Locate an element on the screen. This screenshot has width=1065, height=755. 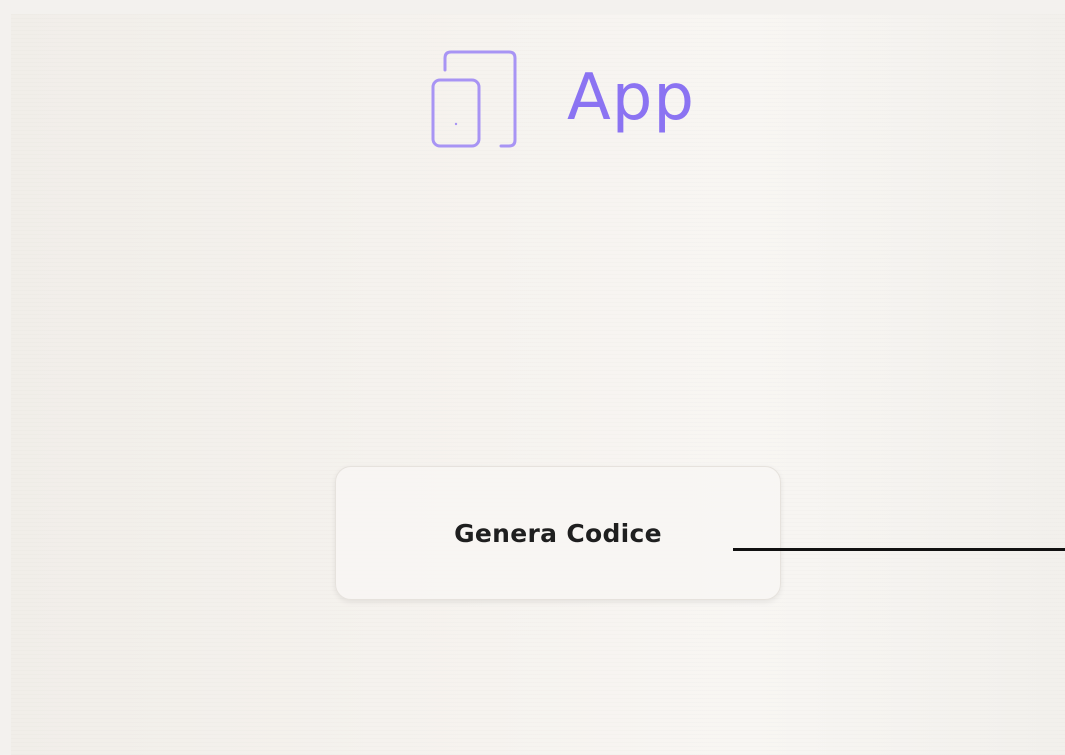
generate-code-button-label: Genera Codice is located at coordinates (558, 533).